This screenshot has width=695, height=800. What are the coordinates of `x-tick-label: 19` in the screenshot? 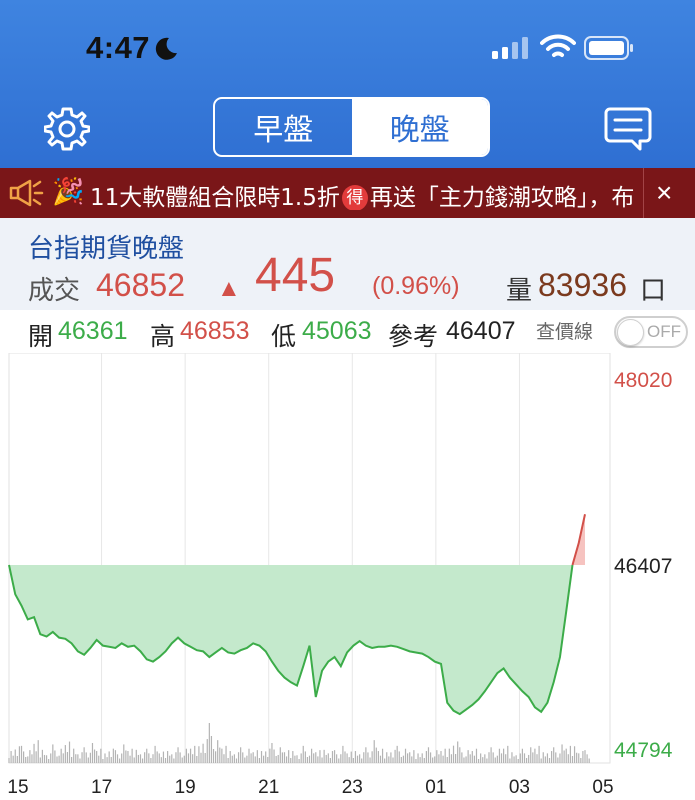 It's located at (185, 787).